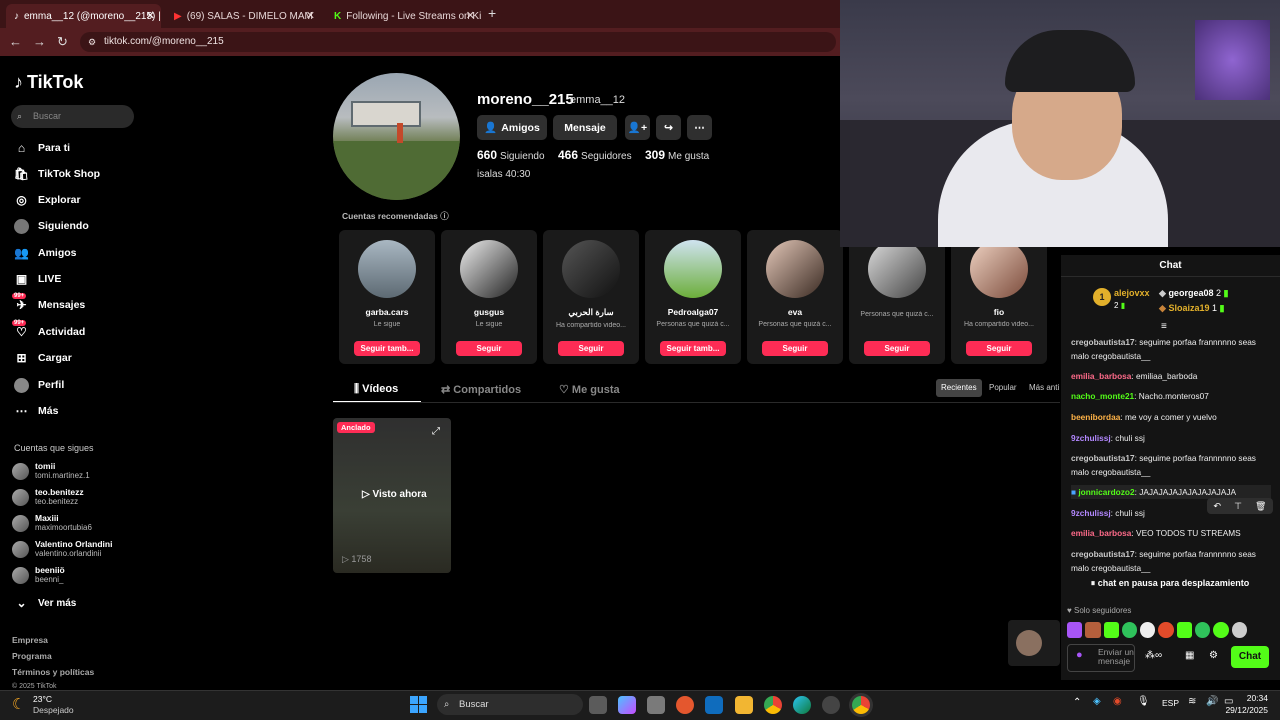  What do you see at coordinates (627, 705) in the screenshot?
I see `copilot-icon` at bounding box center [627, 705].